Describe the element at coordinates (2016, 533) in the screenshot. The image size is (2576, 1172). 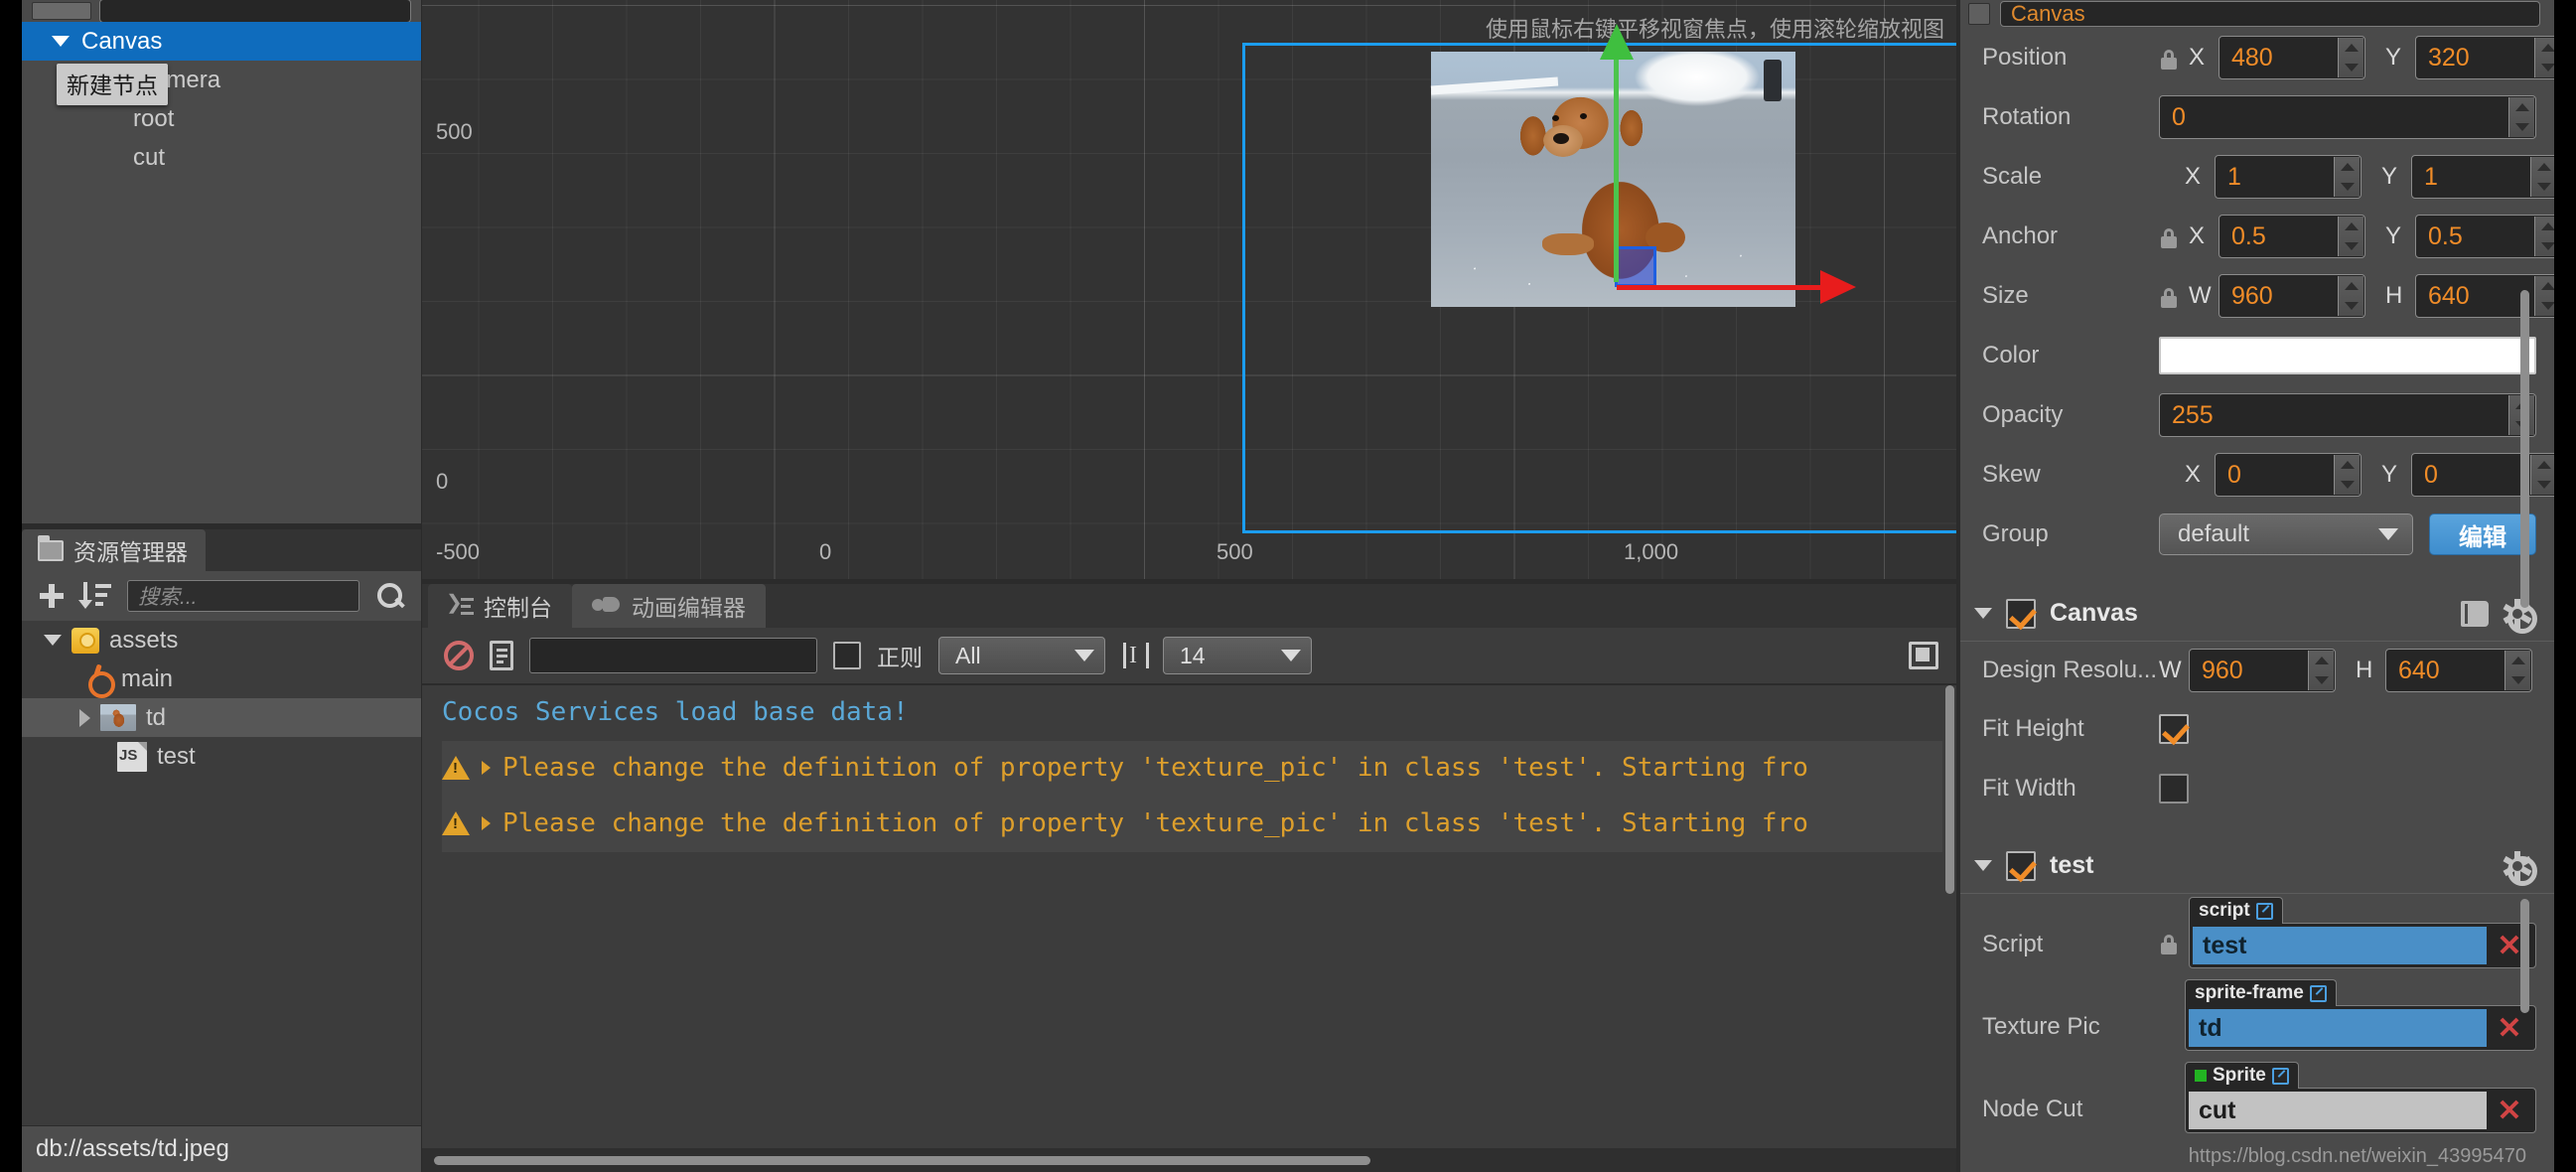
I see `property-label: Group` at that location.